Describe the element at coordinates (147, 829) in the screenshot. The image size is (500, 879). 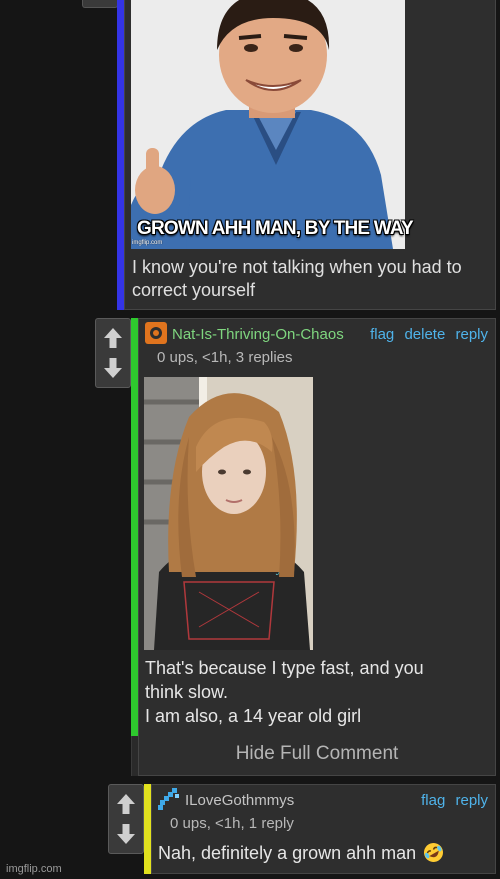
I see `thread-depth-bar-yellow` at that location.